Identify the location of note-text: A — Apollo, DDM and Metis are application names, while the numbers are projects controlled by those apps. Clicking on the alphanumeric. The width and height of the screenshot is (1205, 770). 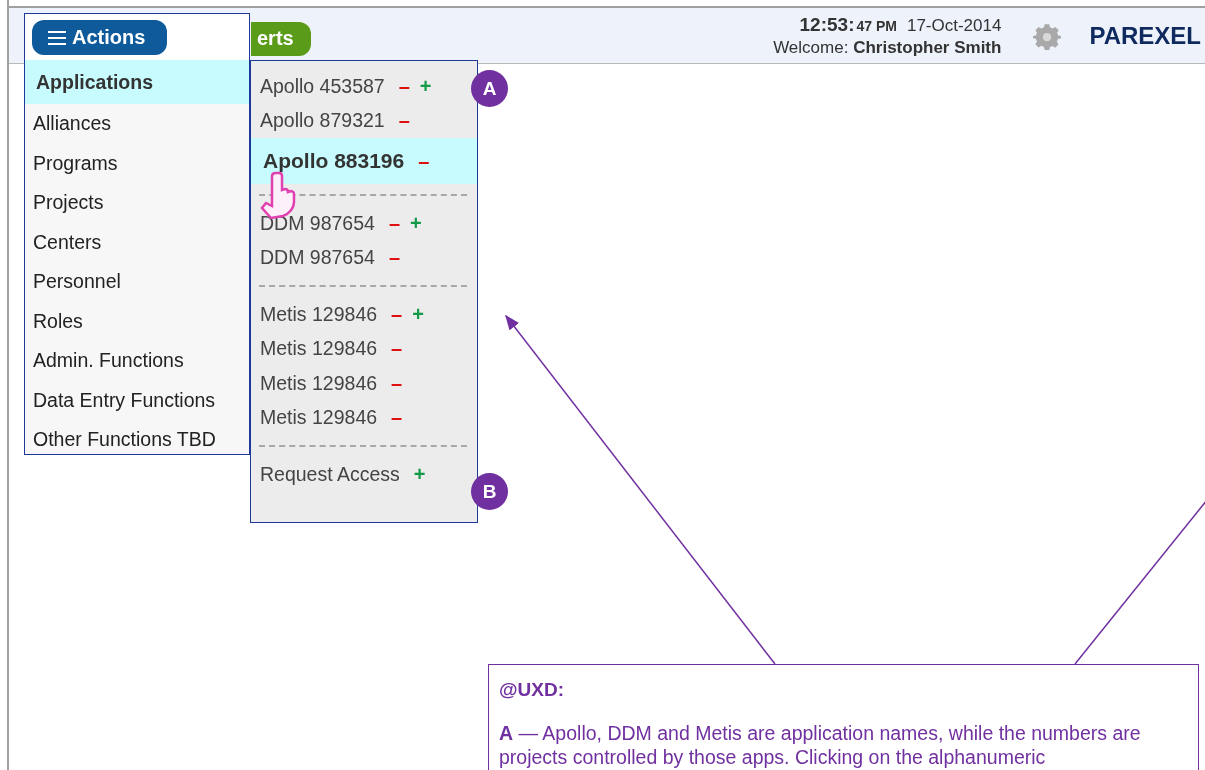
(820, 745).